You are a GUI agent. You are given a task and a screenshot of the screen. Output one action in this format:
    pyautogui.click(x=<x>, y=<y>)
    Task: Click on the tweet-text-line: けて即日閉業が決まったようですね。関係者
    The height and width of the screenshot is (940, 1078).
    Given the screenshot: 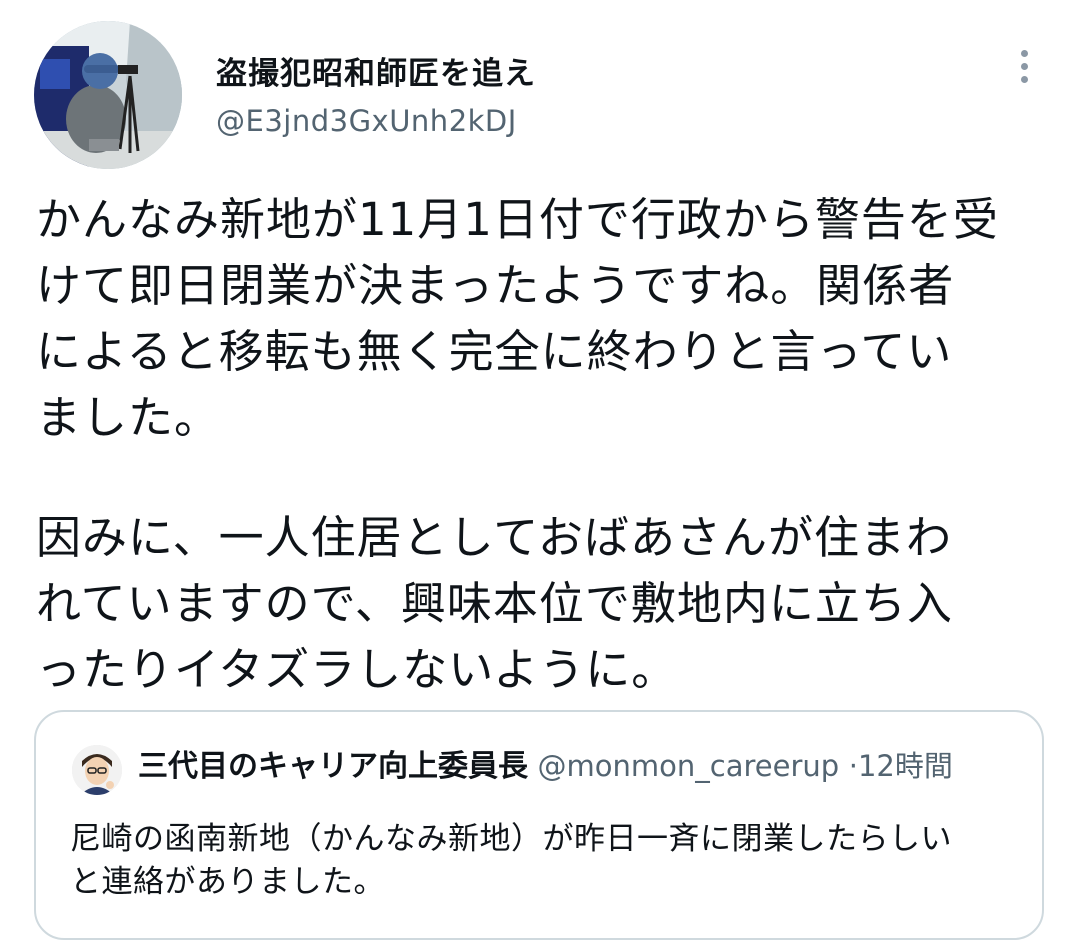 What is the action you would take?
    pyautogui.click(x=495, y=285)
    